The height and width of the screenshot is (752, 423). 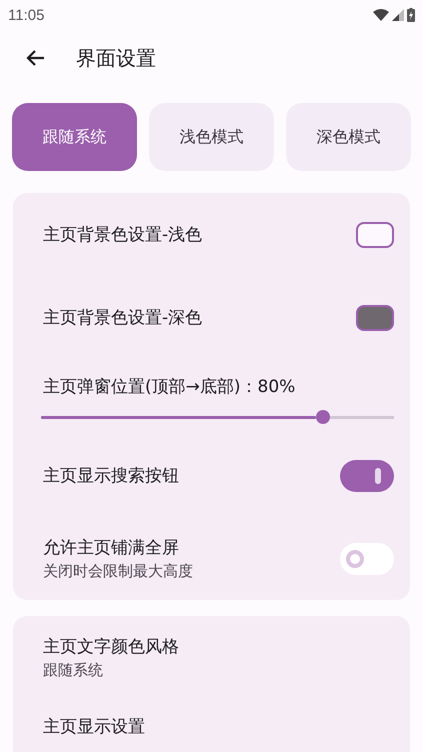 I want to click on battery-icon, so click(x=411, y=15).